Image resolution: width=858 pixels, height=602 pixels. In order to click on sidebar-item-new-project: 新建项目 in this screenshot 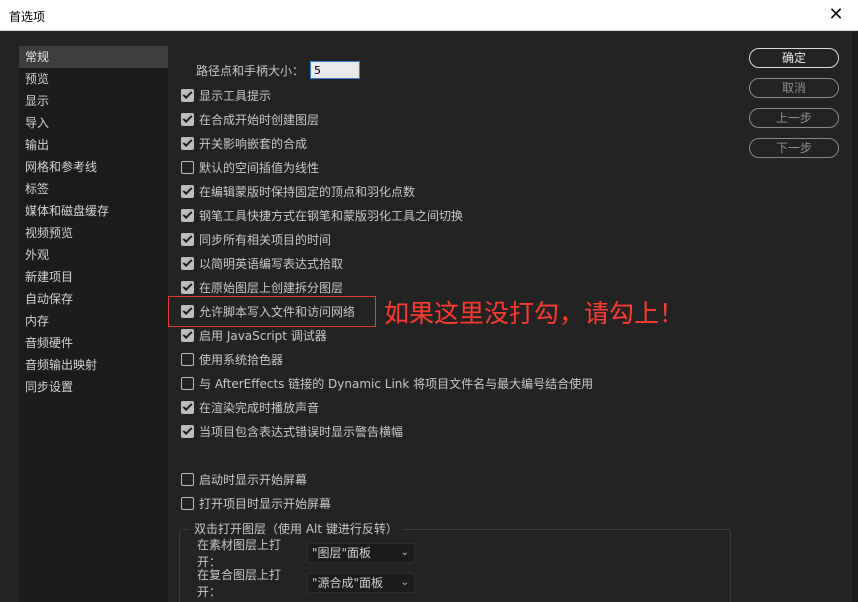, I will do `click(93, 277)`.